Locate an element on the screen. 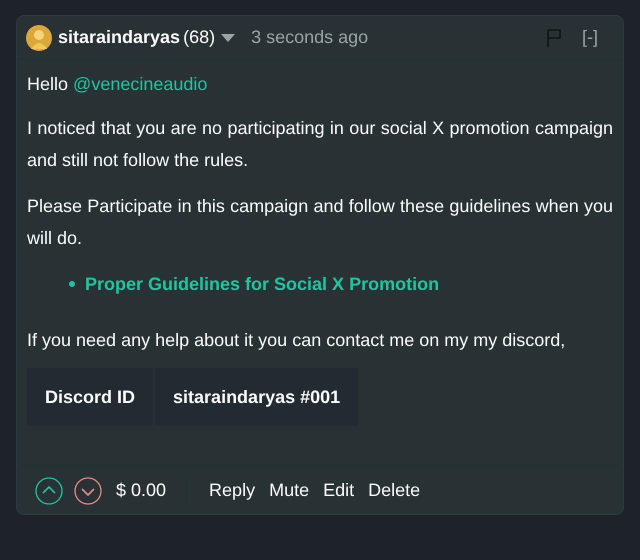  paragraph: I noticed that you are no participating in our social X promotion campaign and still not follow the rules. is located at coordinates (320, 144).